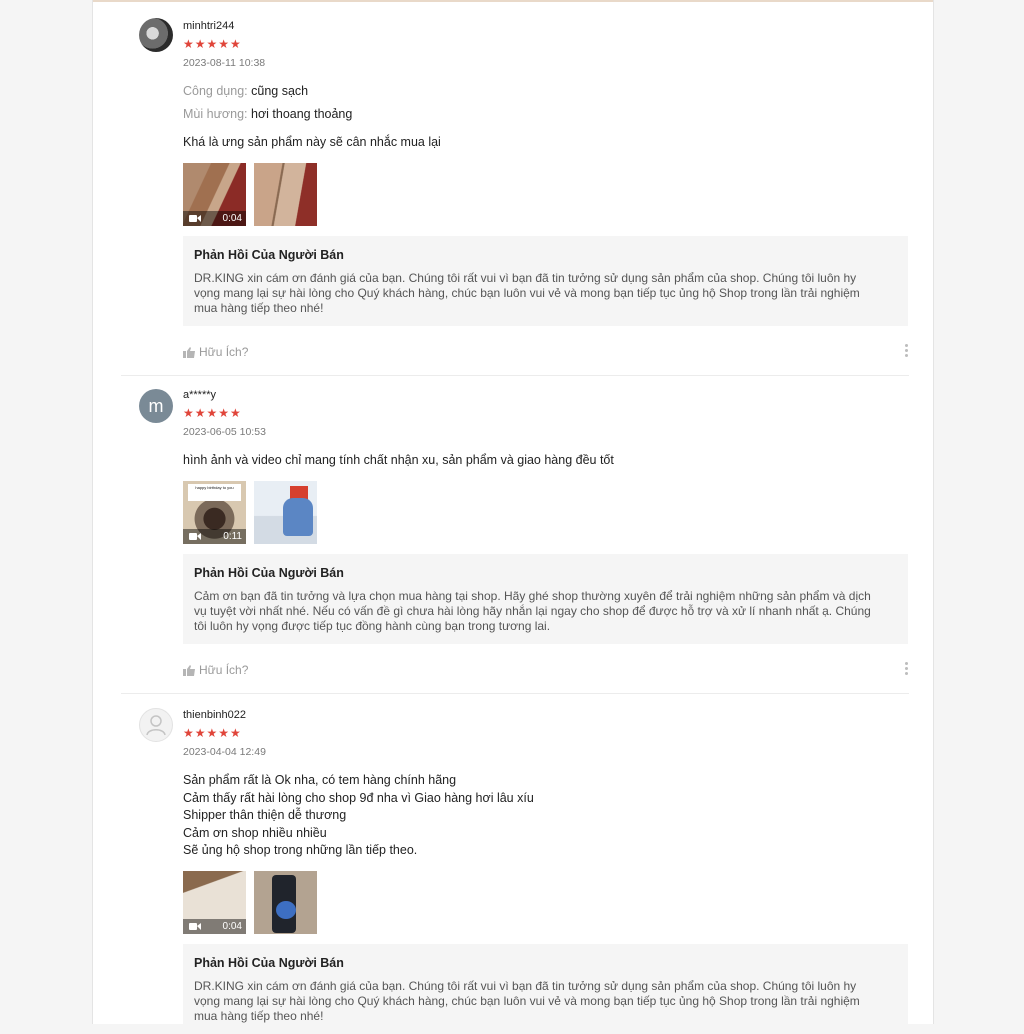 This screenshot has width=1024, height=1034. I want to click on review-username: thienbinh022, so click(215, 715).